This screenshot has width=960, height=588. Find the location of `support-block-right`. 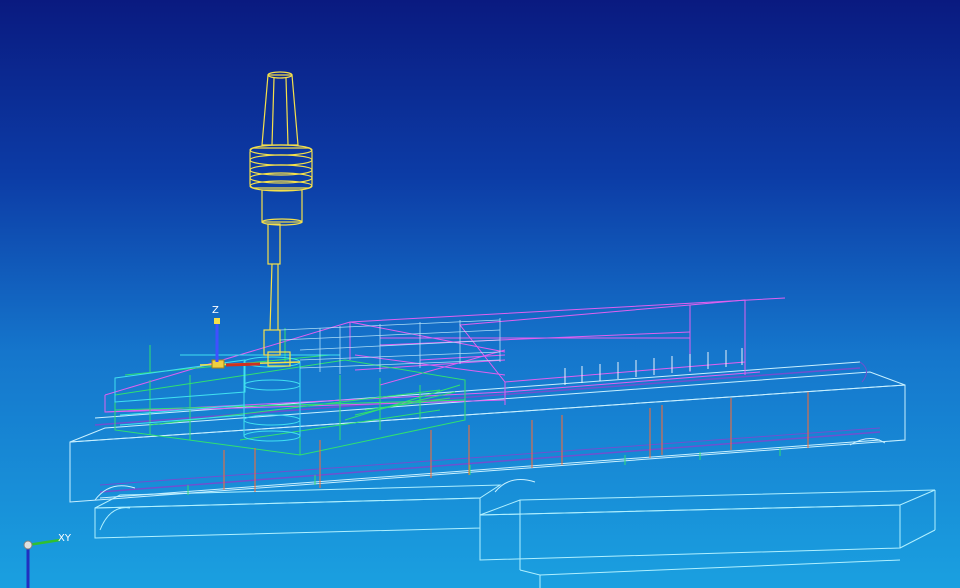

support-block-right is located at coordinates (707, 538).